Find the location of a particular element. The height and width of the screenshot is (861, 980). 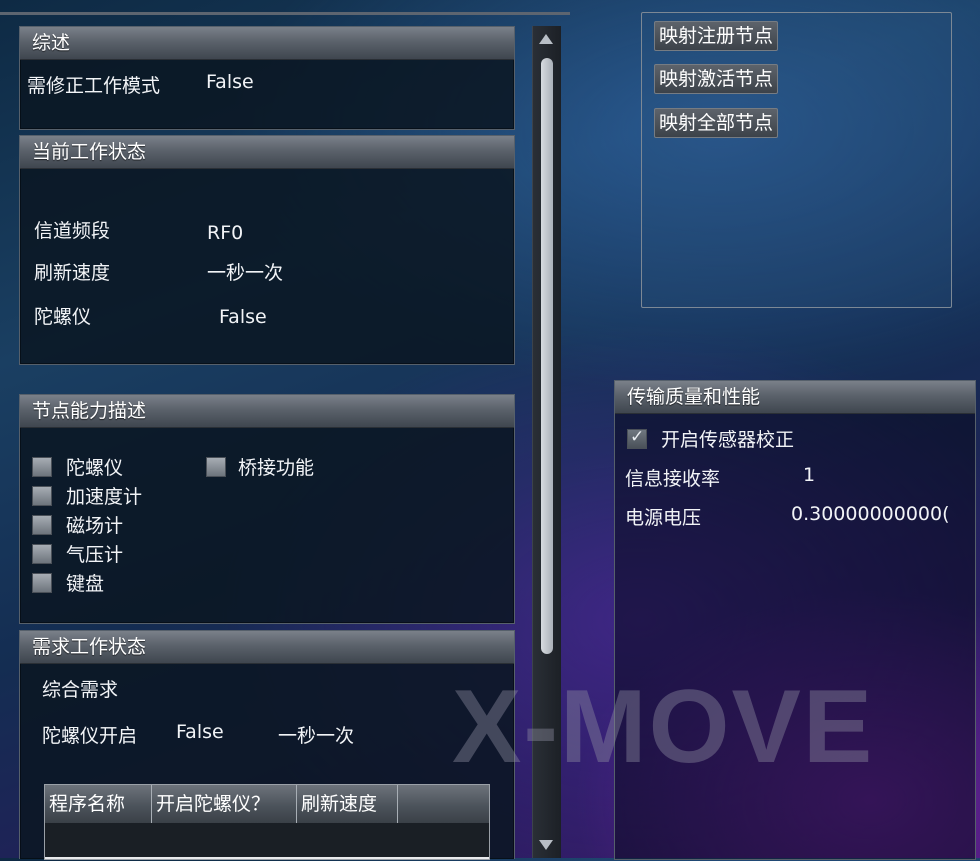

capabilities-title: 节点能力描述 is located at coordinates (267, 411).